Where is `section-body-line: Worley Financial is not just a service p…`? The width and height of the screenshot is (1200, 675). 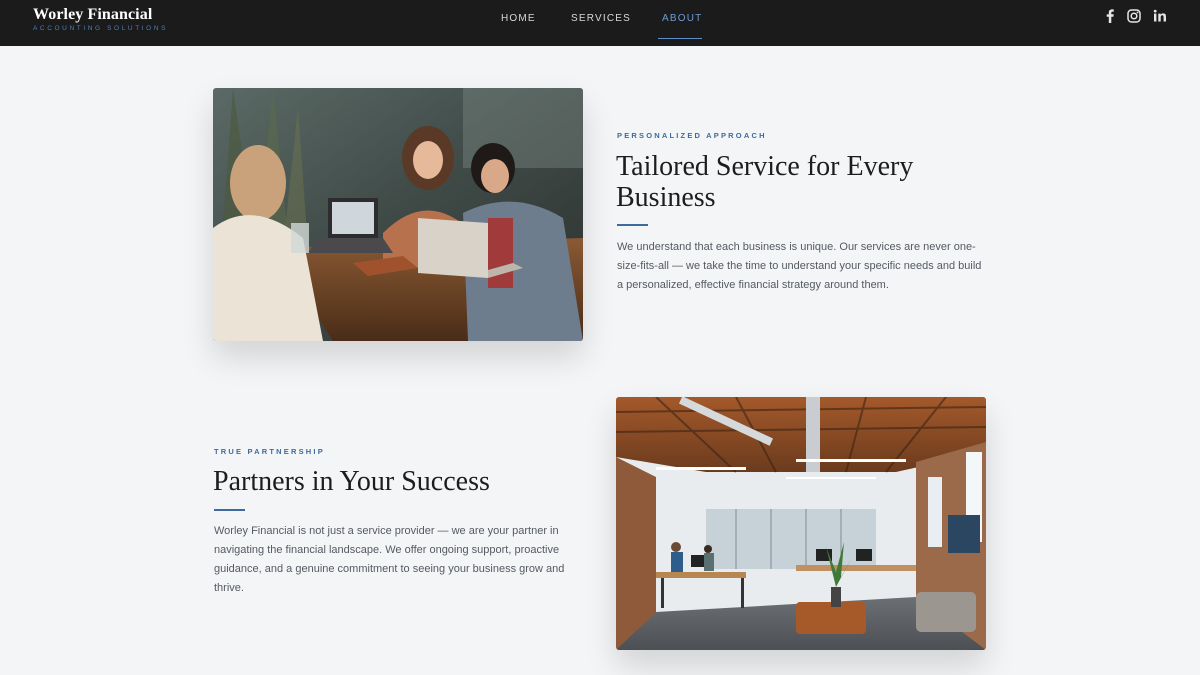 section-body-line: Worley Financial is not just a service p… is located at coordinates (386, 531).